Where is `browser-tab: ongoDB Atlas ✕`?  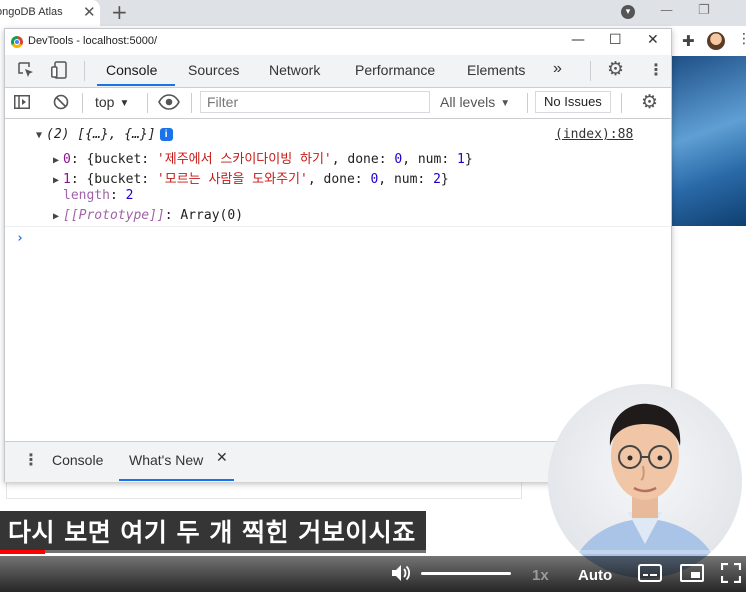 browser-tab: ongoDB Atlas ✕ is located at coordinates (50, 13).